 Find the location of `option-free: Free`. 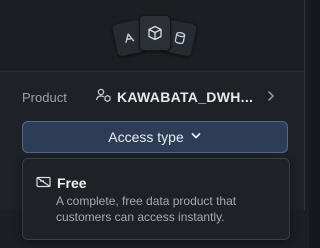

option-free: Free is located at coordinates (61, 183).